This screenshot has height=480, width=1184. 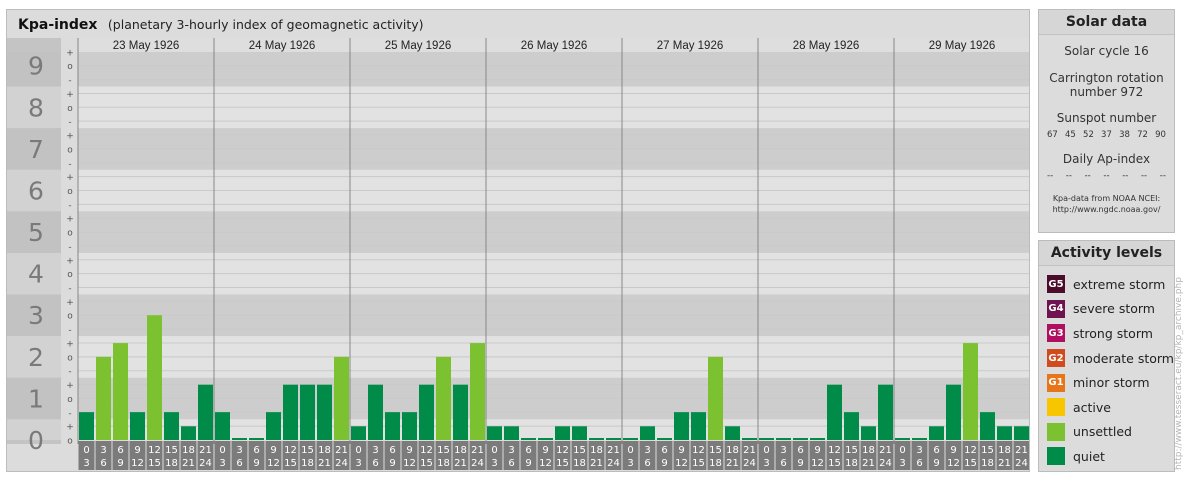 I want to click on legend-label: strong storm, so click(x=1113, y=333).